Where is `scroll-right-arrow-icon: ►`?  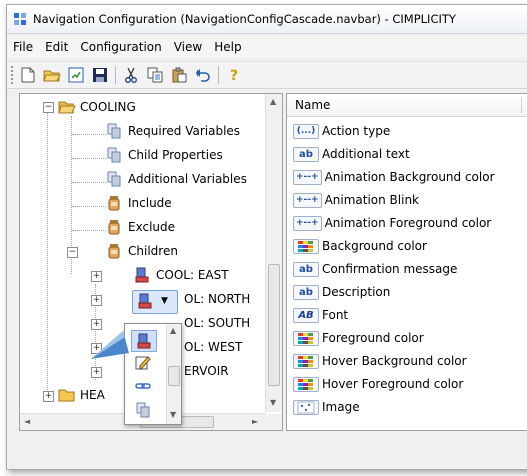 scroll-right-arrow-icon: ► is located at coordinates (255, 421).